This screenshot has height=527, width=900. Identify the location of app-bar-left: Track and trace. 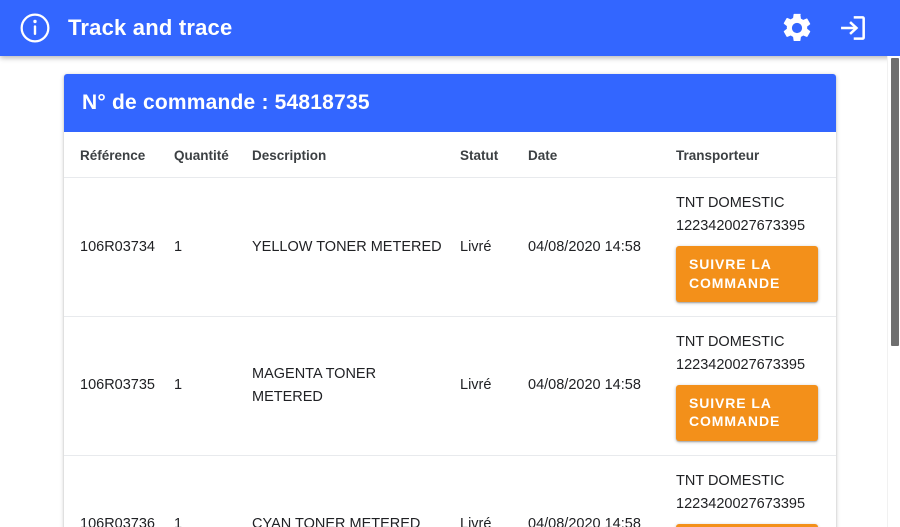
(399, 28).